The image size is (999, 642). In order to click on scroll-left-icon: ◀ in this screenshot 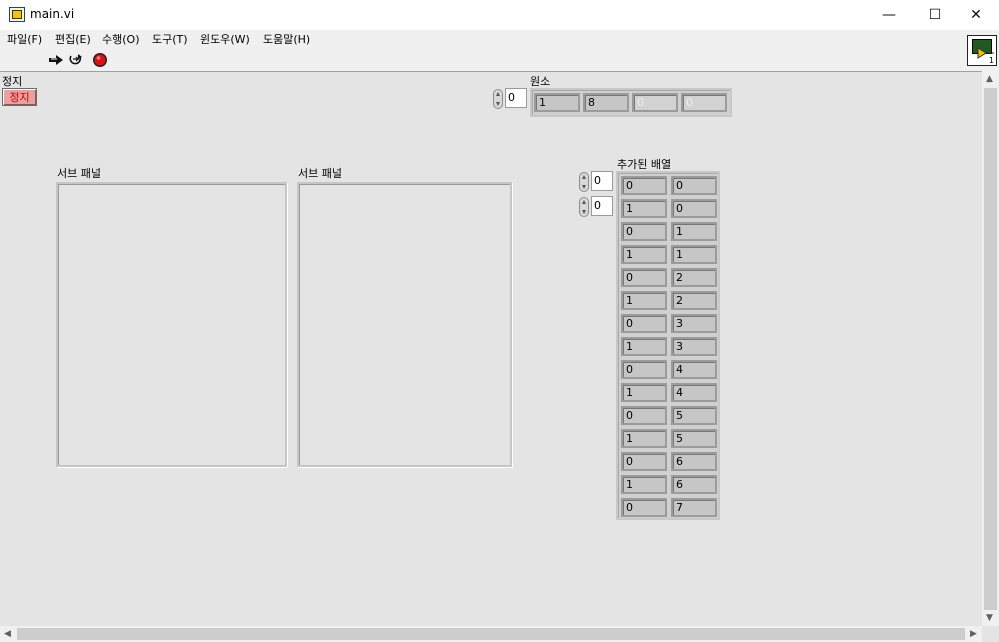, I will do `click(7, 634)`.